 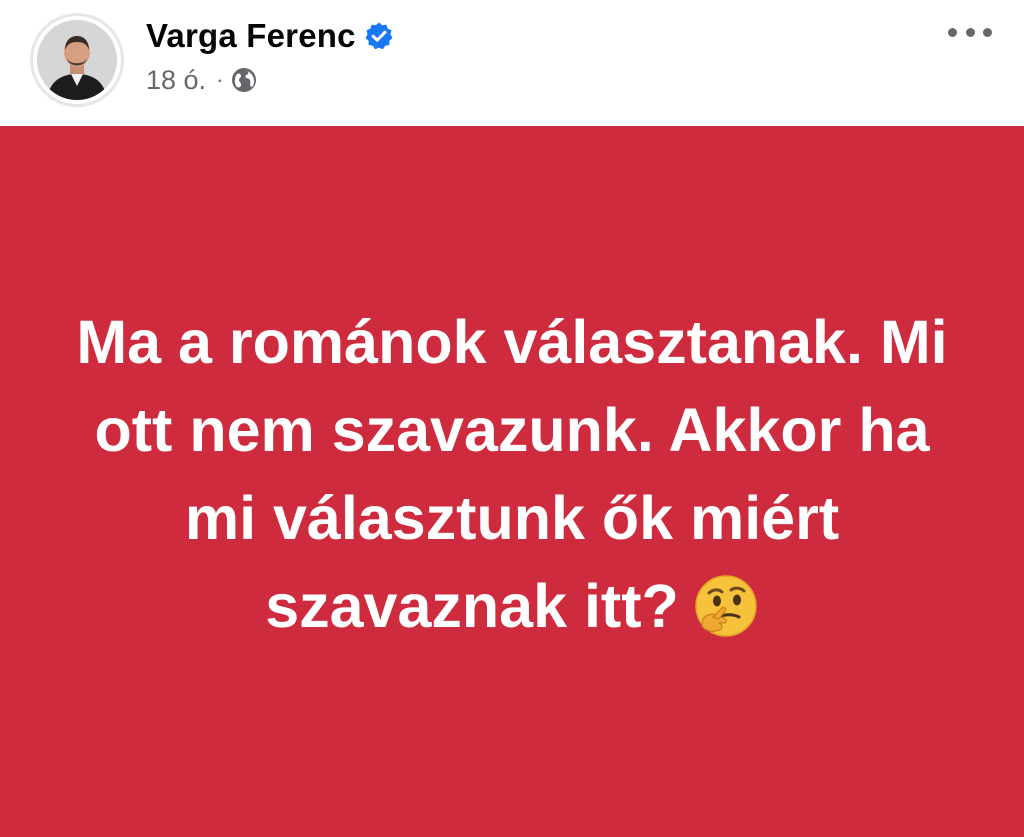 I want to click on globe-icon, so click(x=244, y=80).